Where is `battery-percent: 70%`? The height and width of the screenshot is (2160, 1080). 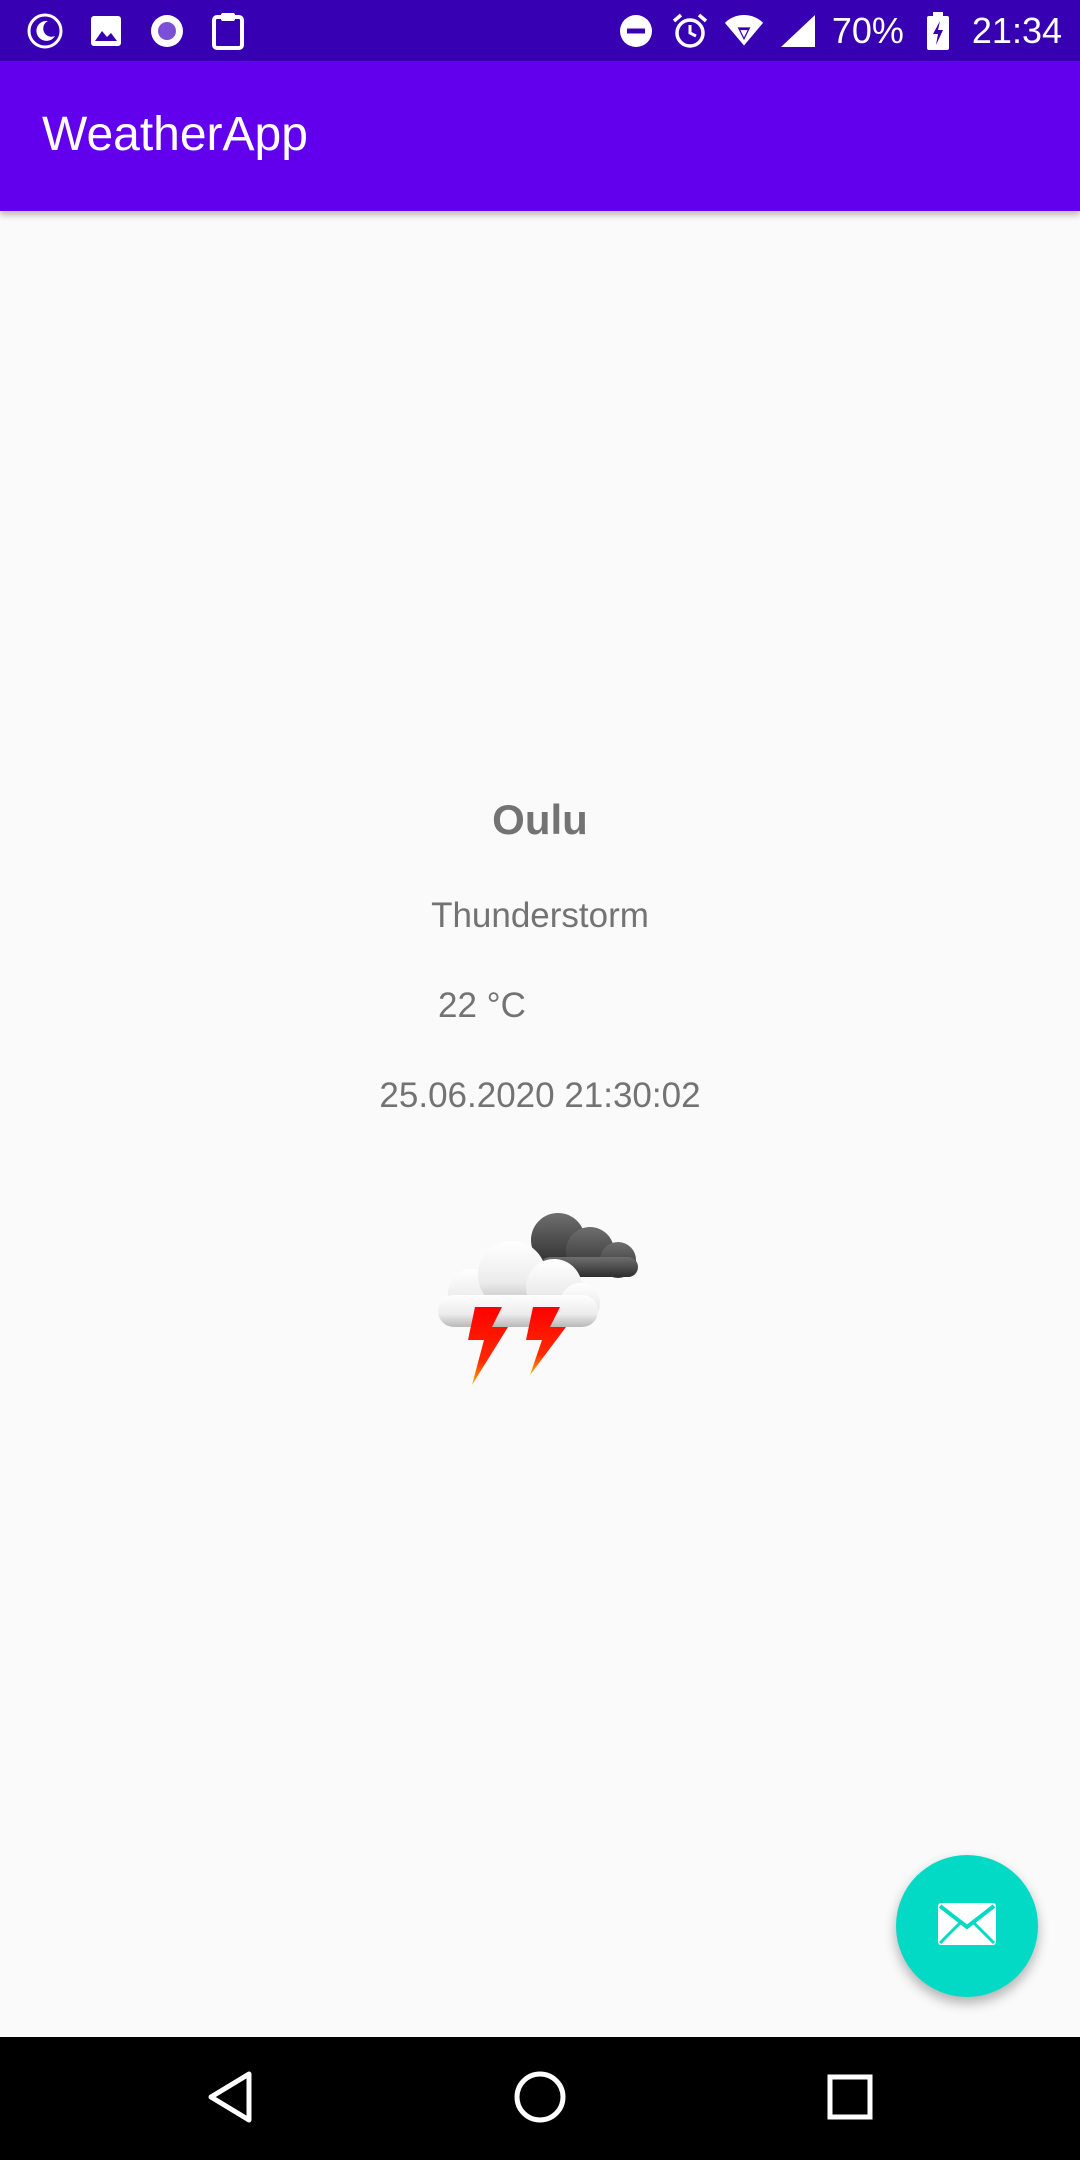
battery-percent: 70% is located at coordinates (867, 30).